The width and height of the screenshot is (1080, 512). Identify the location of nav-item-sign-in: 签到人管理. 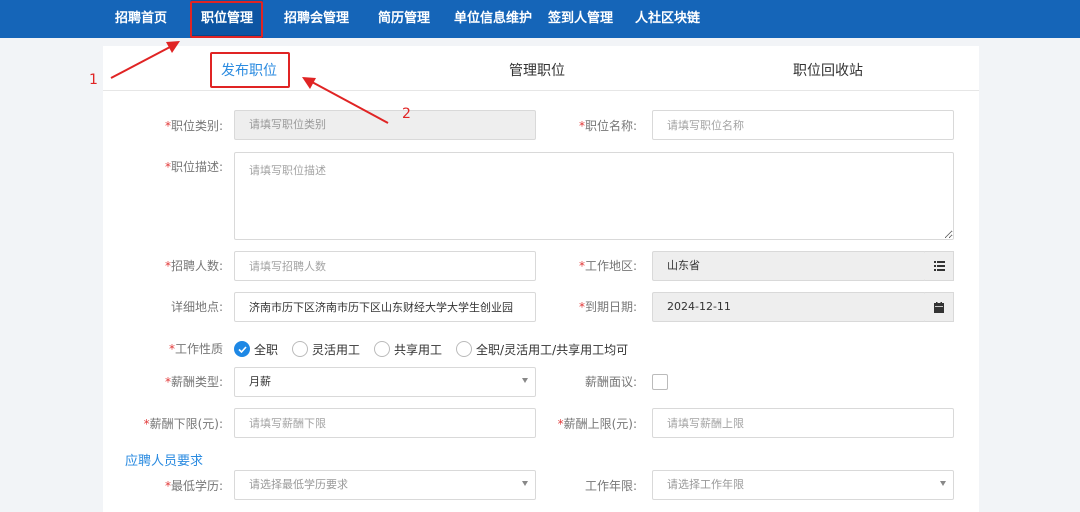
(580, 19).